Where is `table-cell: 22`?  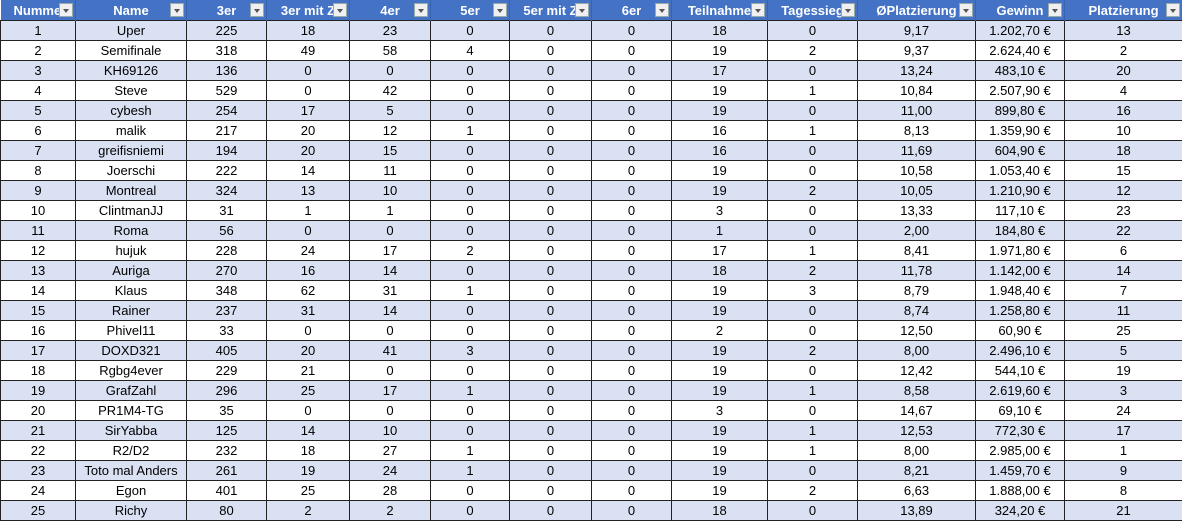
table-cell: 22 is located at coordinates (1123, 230).